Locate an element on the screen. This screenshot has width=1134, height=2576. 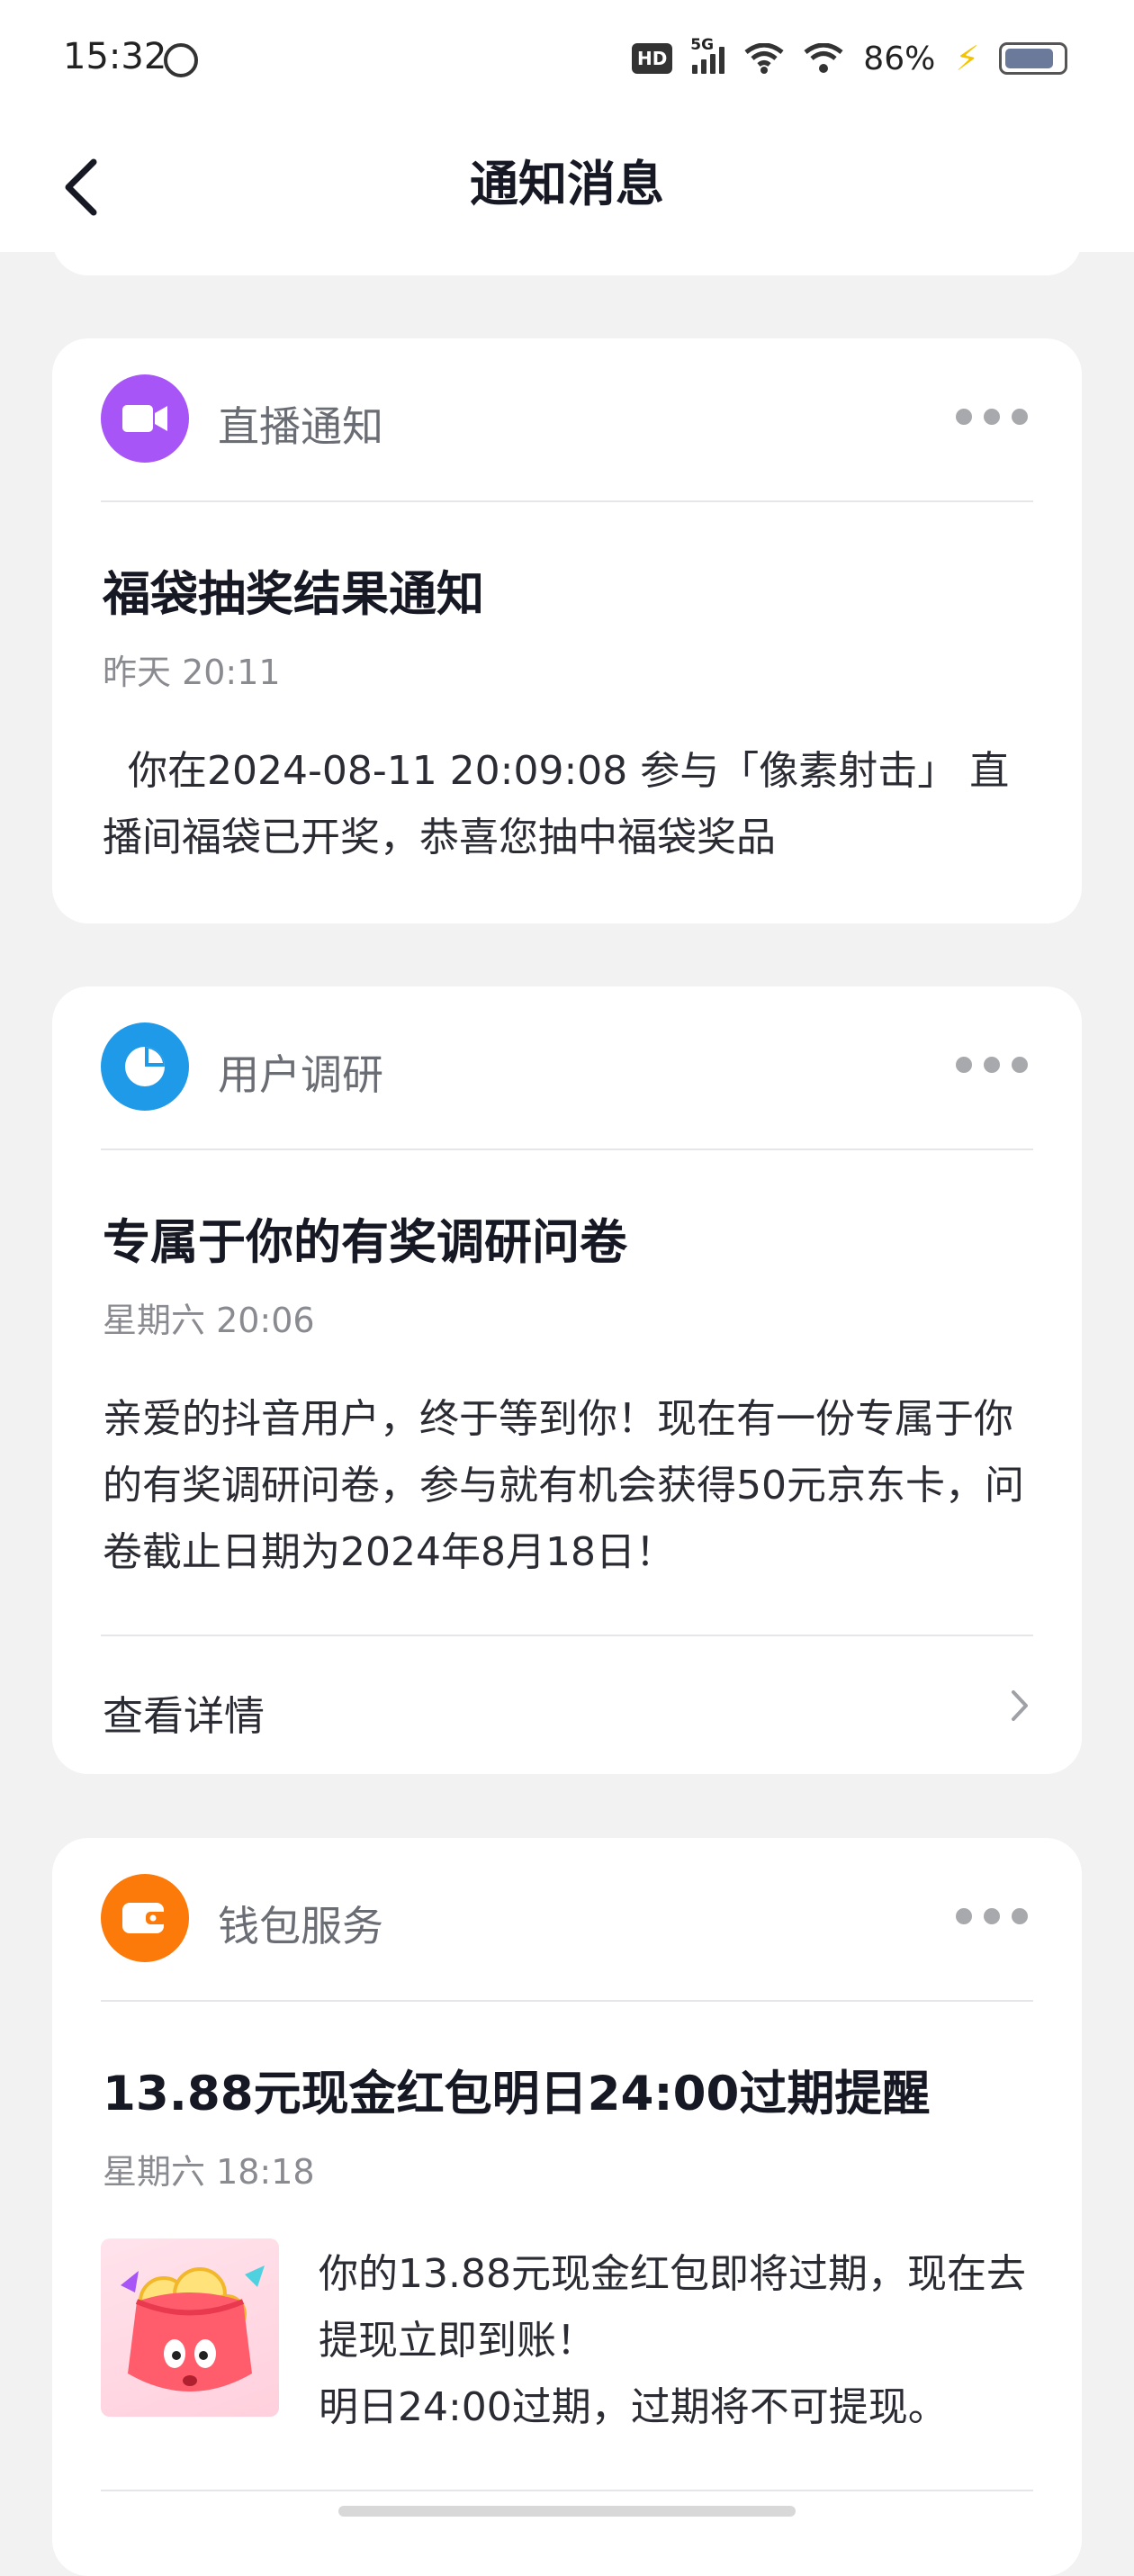
message-time: 星期六 20:06 is located at coordinates (209, 1320).